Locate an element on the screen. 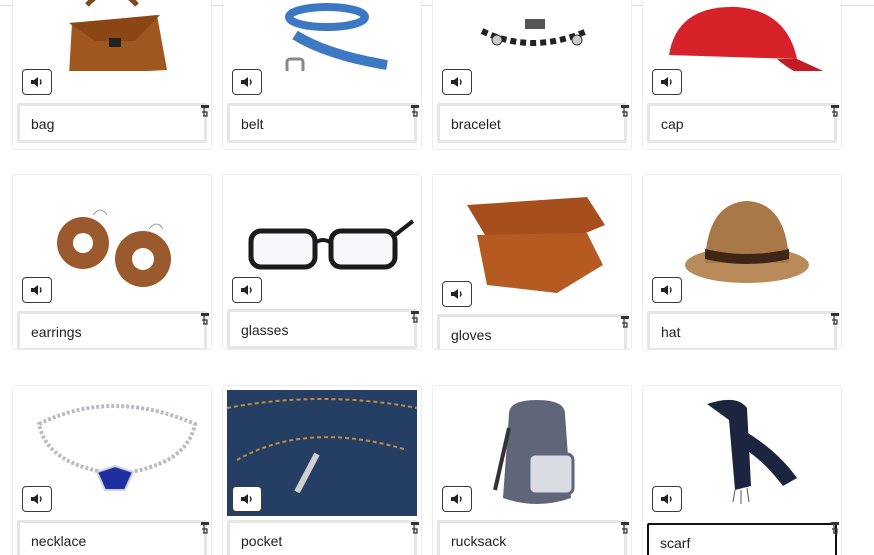  sound-button-belt is located at coordinates (247, 82).